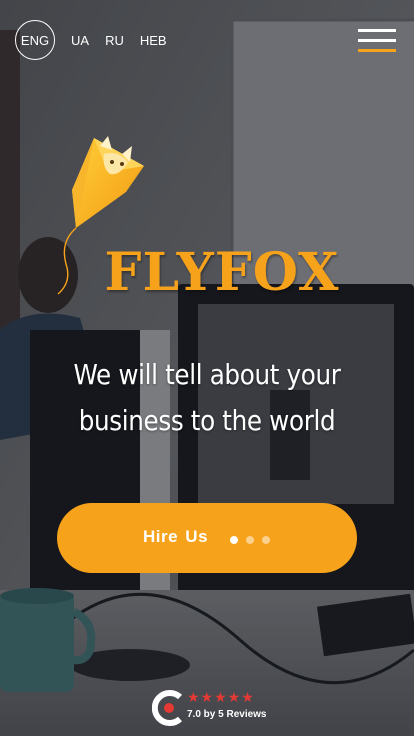 This screenshot has height=736, width=414. What do you see at coordinates (167, 708) in the screenshot?
I see `clutch-logo-icon` at bounding box center [167, 708].